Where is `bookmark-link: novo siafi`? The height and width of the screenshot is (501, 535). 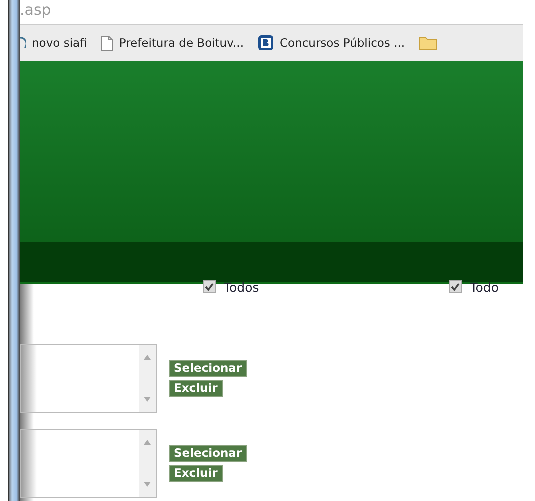 bookmark-link: novo siafi is located at coordinates (54, 43).